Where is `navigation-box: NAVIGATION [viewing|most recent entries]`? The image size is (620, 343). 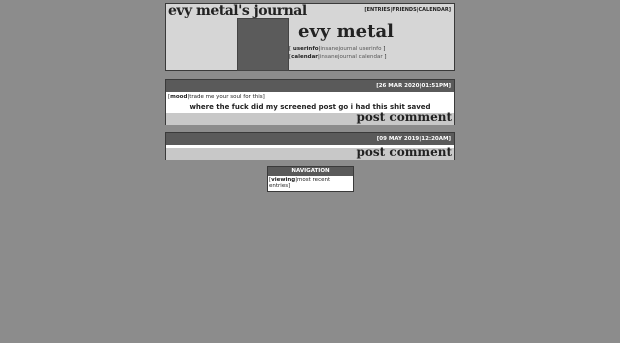 navigation-box: NAVIGATION [viewing|most recent entries] is located at coordinates (310, 179).